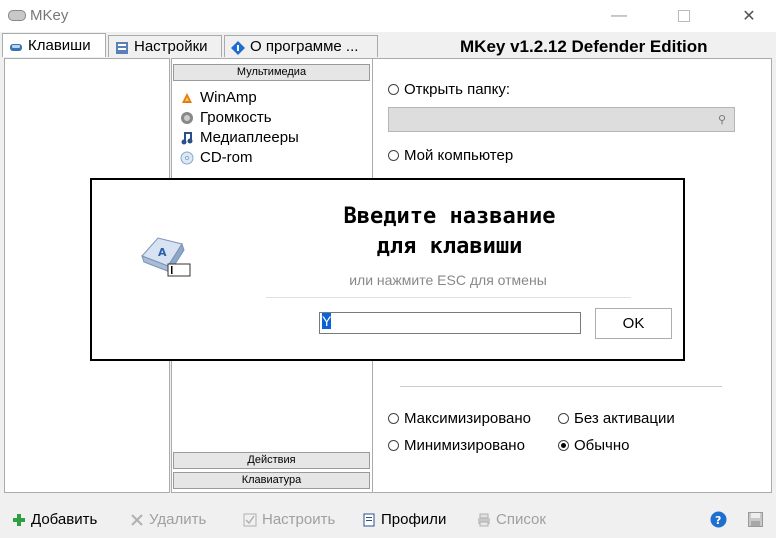 The width and height of the screenshot is (776, 538). Describe the element at coordinates (137, 520) in the screenshot. I see `delete-icon` at that location.